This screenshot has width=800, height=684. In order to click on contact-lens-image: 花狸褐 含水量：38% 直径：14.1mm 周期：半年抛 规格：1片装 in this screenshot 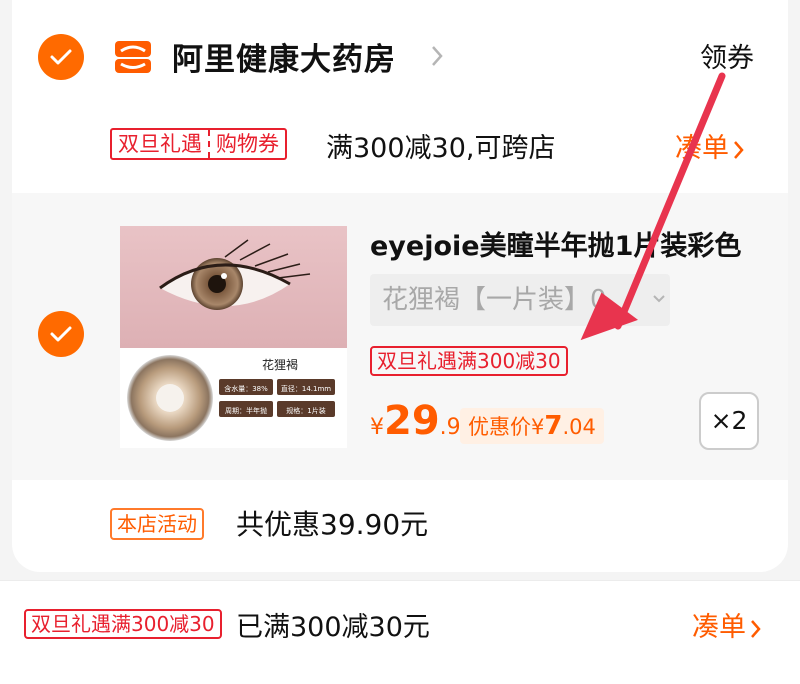, I will do `click(233, 337)`.